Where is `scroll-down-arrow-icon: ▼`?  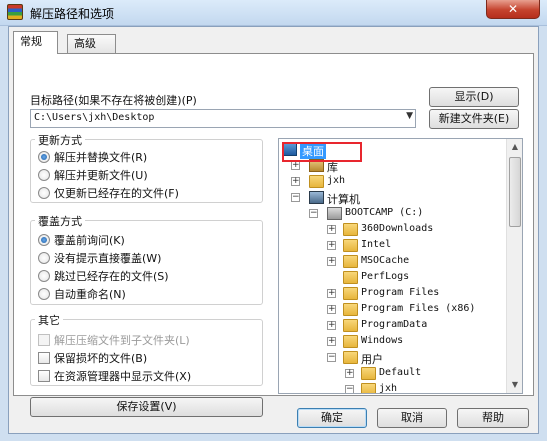
scroll-down-arrow-icon: ▼ is located at coordinates (514, 385).